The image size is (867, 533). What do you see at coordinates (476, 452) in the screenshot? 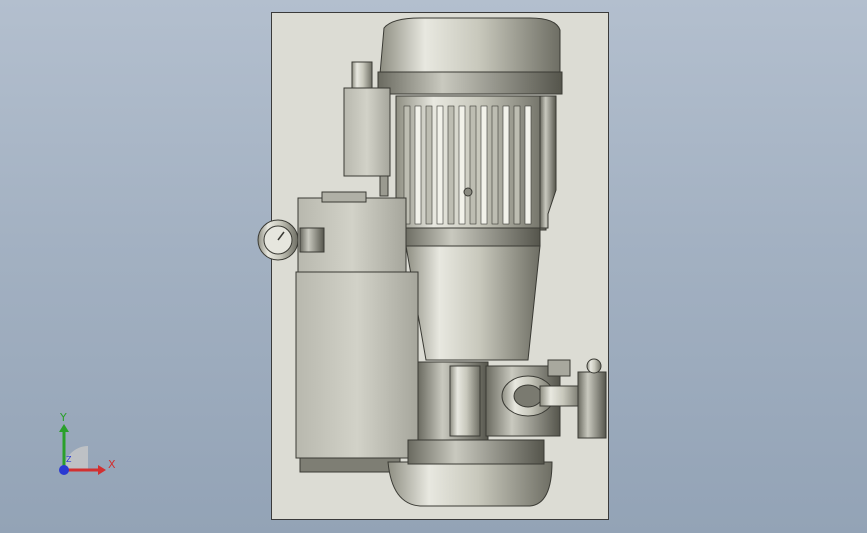
I see `pump-base-ring` at bounding box center [476, 452].